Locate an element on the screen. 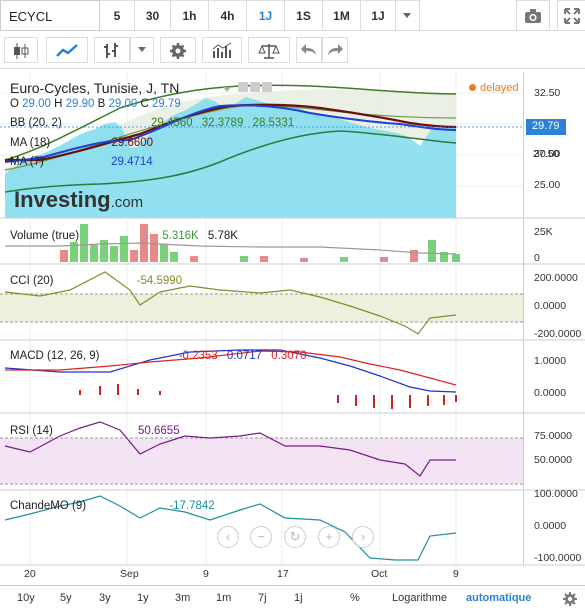 The image size is (585, 611). ma7-label: MA (7) is located at coordinates (27, 162).